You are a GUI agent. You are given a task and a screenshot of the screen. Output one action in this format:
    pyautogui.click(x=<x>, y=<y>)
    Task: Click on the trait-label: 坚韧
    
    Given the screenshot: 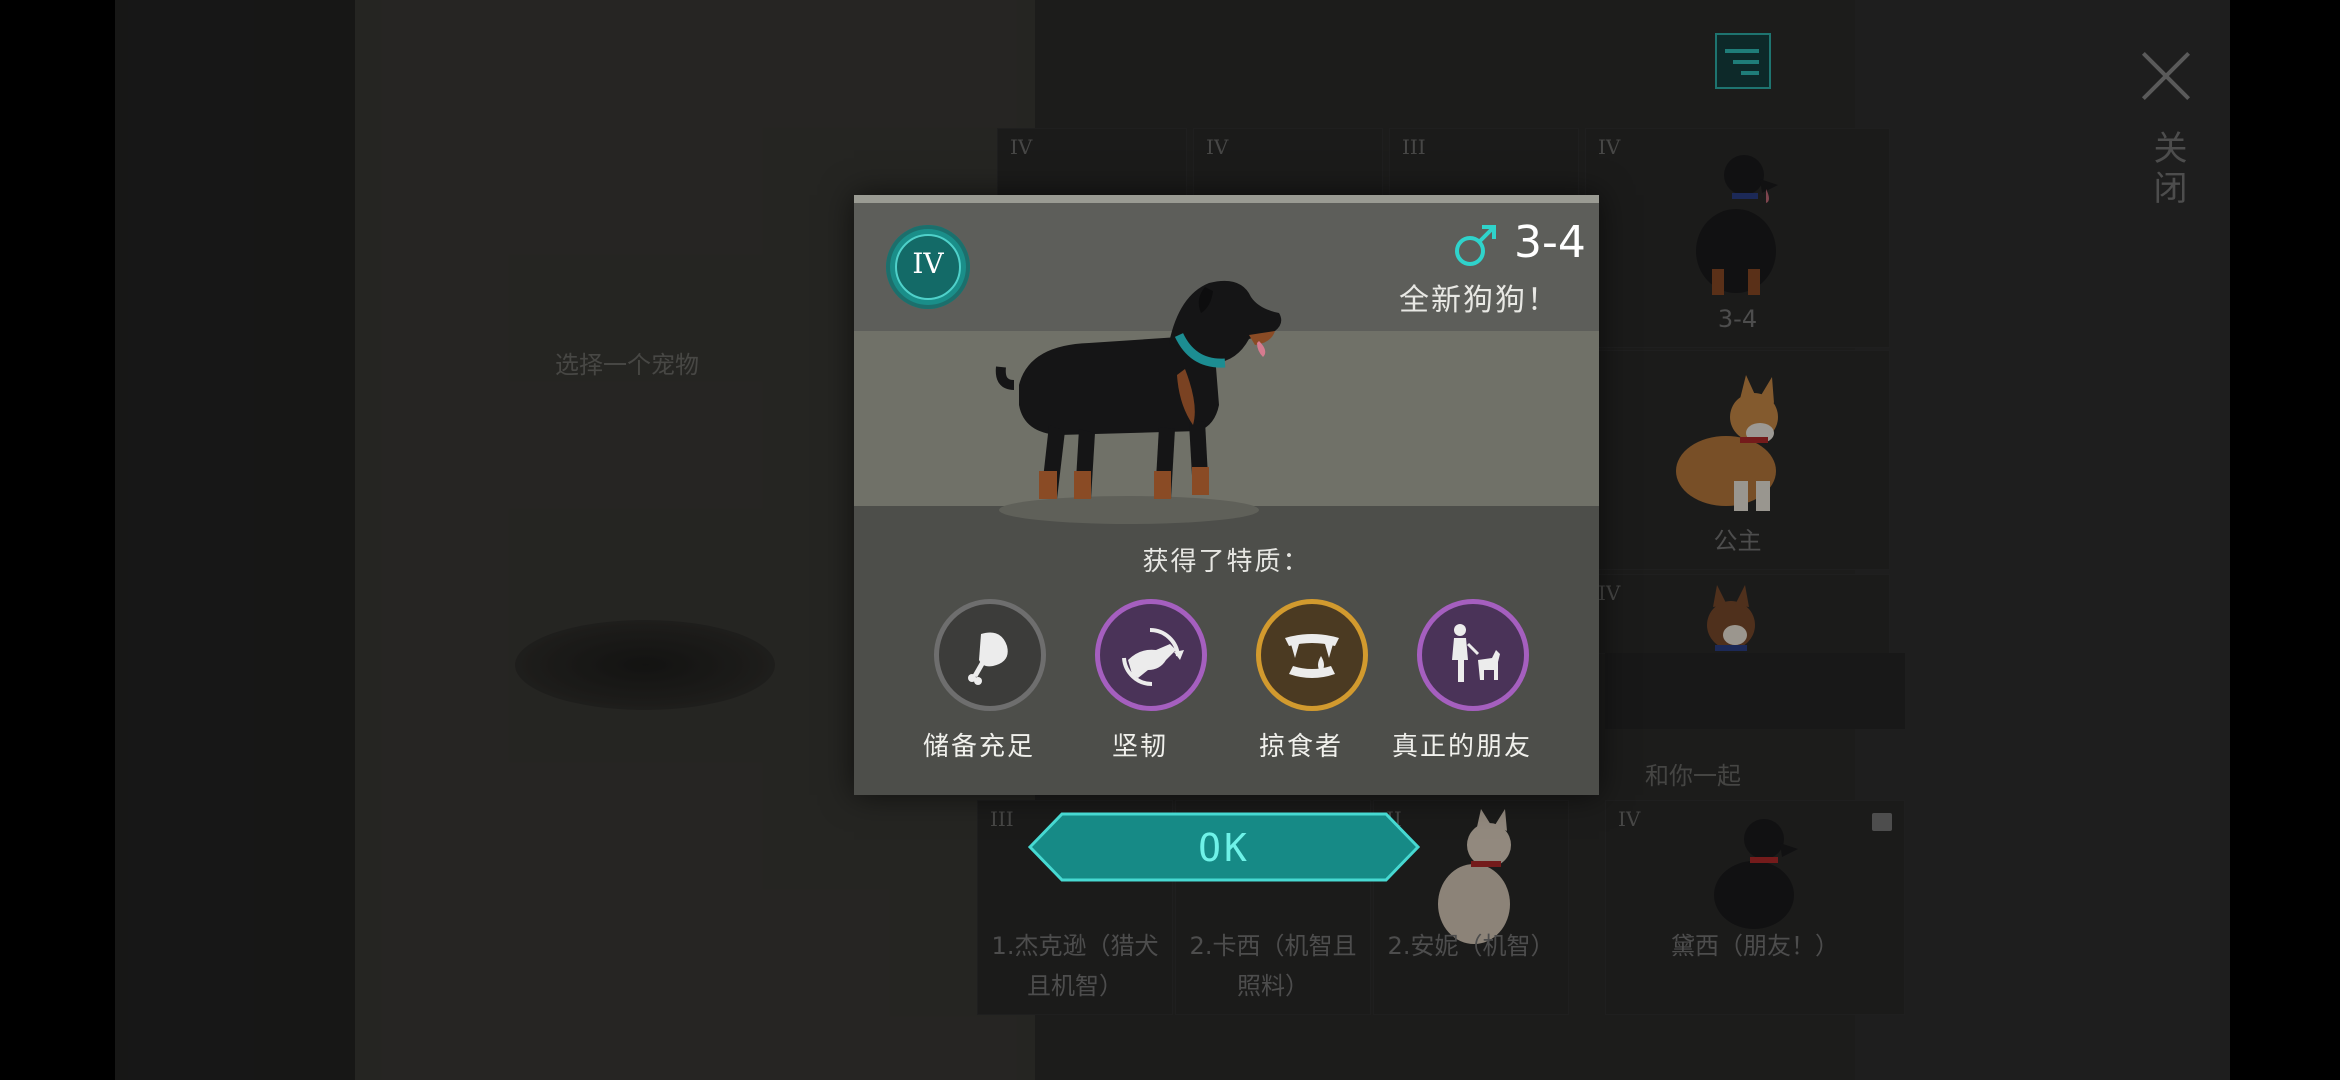 What is the action you would take?
    pyautogui.click(x=1139, y=747)
    